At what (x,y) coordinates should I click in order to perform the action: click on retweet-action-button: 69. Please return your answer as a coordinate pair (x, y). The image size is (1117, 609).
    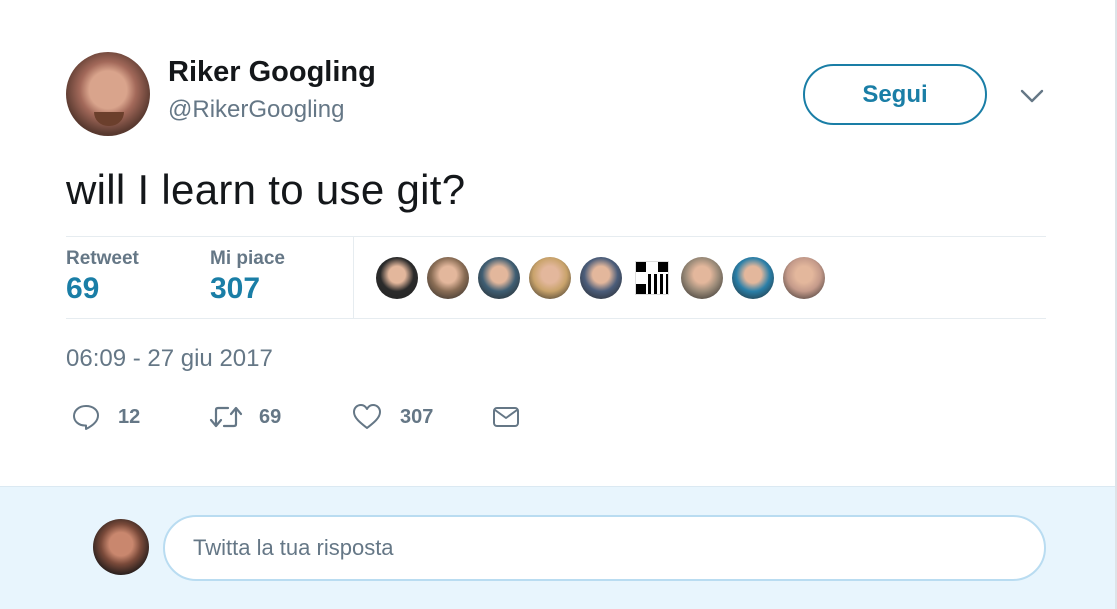
    Looking at the image, I should click on (245, 417).